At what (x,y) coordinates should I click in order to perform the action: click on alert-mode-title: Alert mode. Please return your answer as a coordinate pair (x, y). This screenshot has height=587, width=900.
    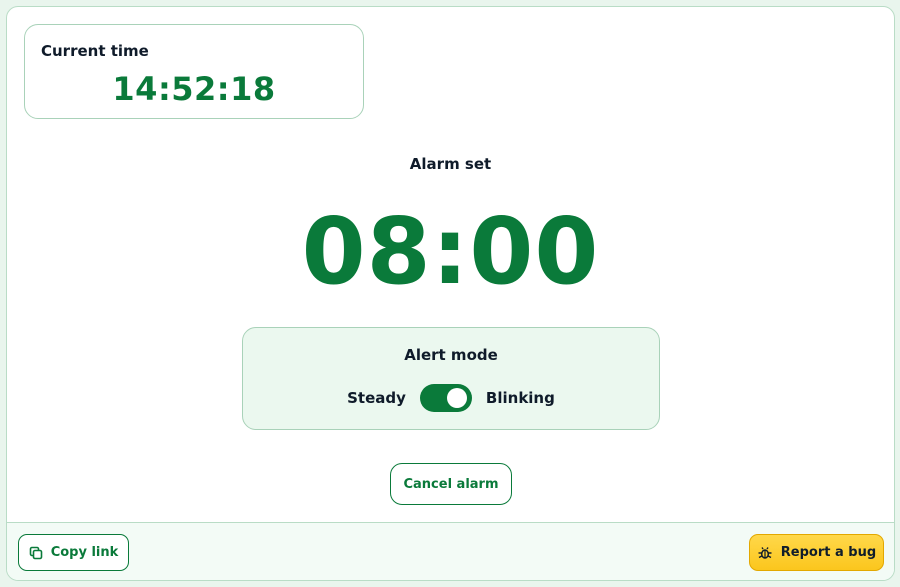
    Looking at the image, I should click on (451, 355).